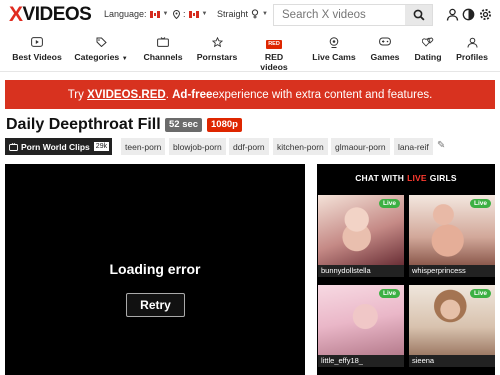  What do you see at coordinates (83, 124) in the screenshot?
I see `page-title: Daily Deepthroat Fill` at bounding box center [83, 124].